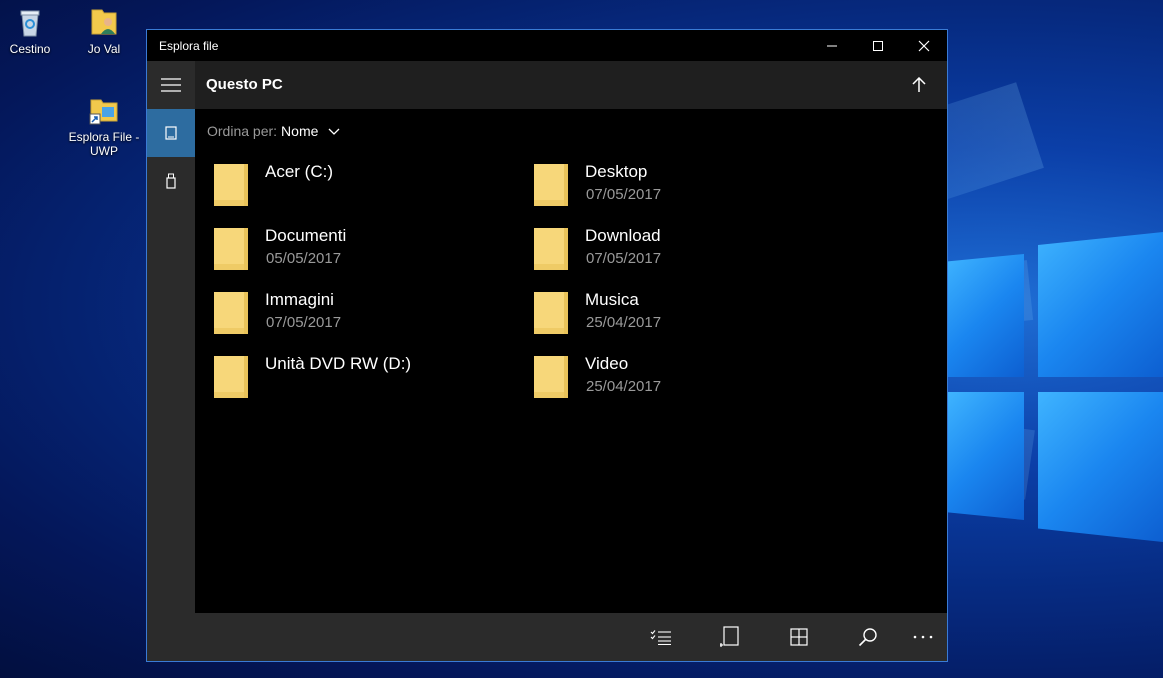 This screenshot has height=678, width=1163. I want to click on usb-drive-icon, so click(171, 181).